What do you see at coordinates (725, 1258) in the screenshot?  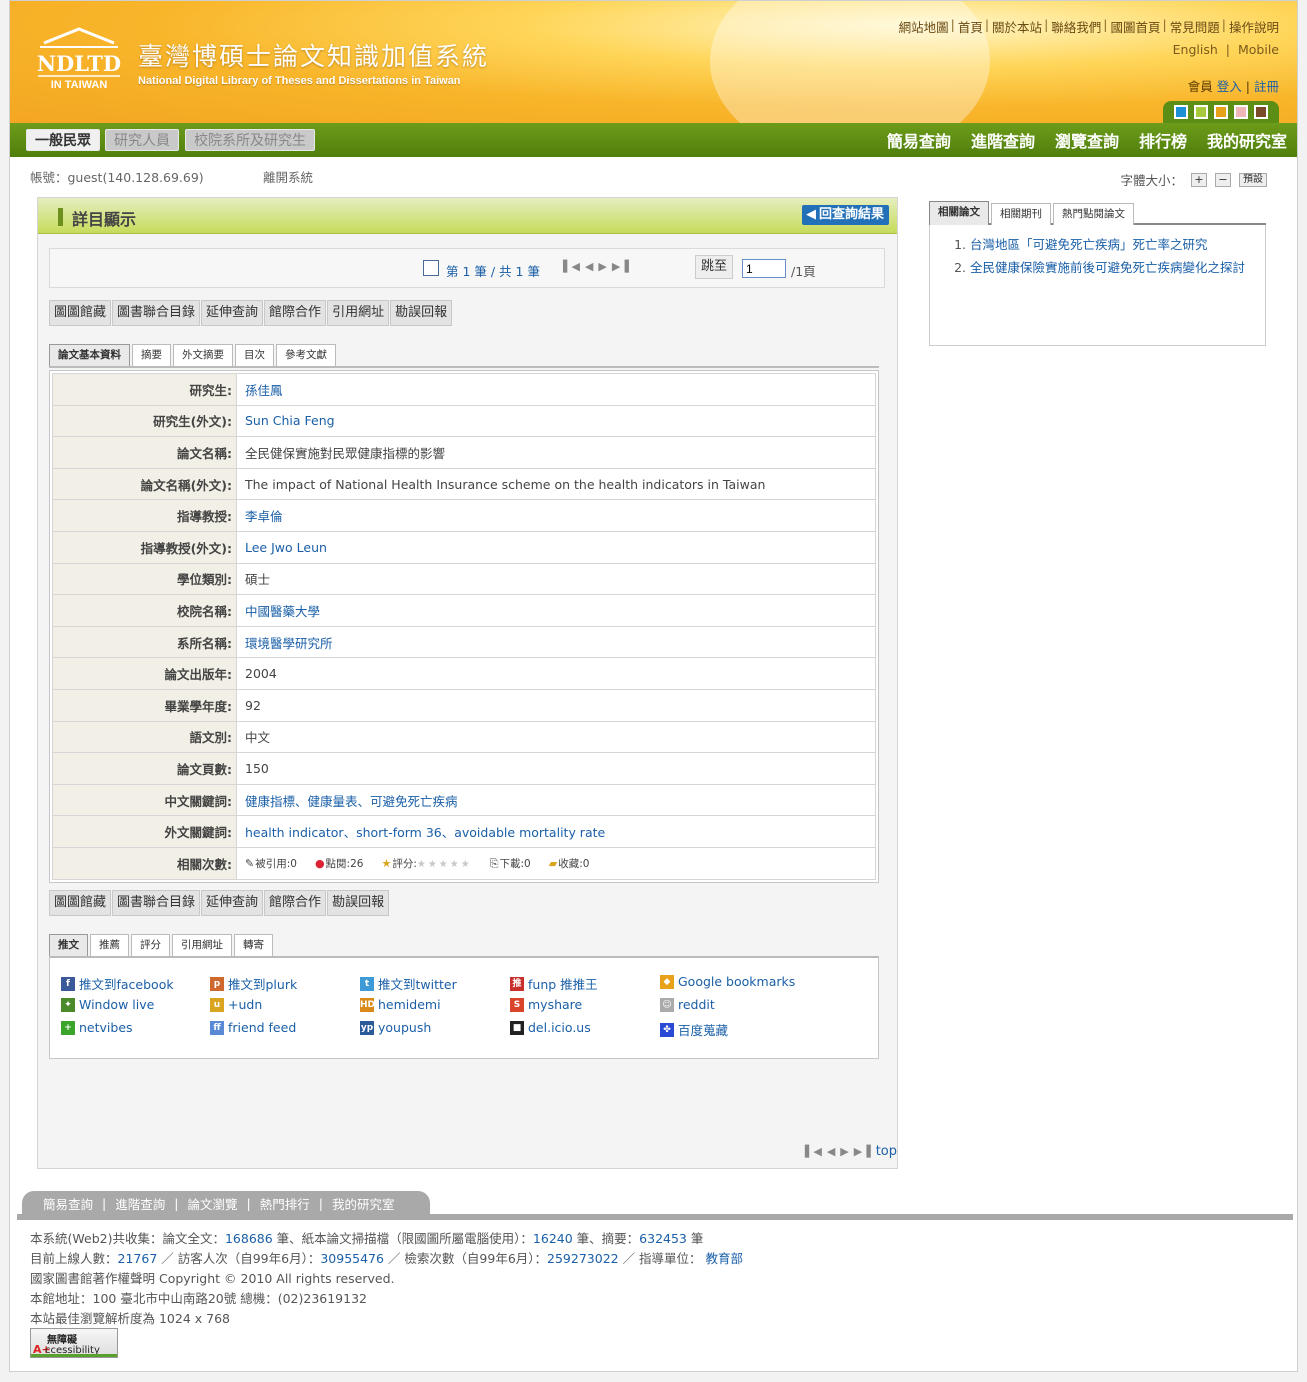 I see `ministry-link: 教育部` at bounding box center [725, 1258].